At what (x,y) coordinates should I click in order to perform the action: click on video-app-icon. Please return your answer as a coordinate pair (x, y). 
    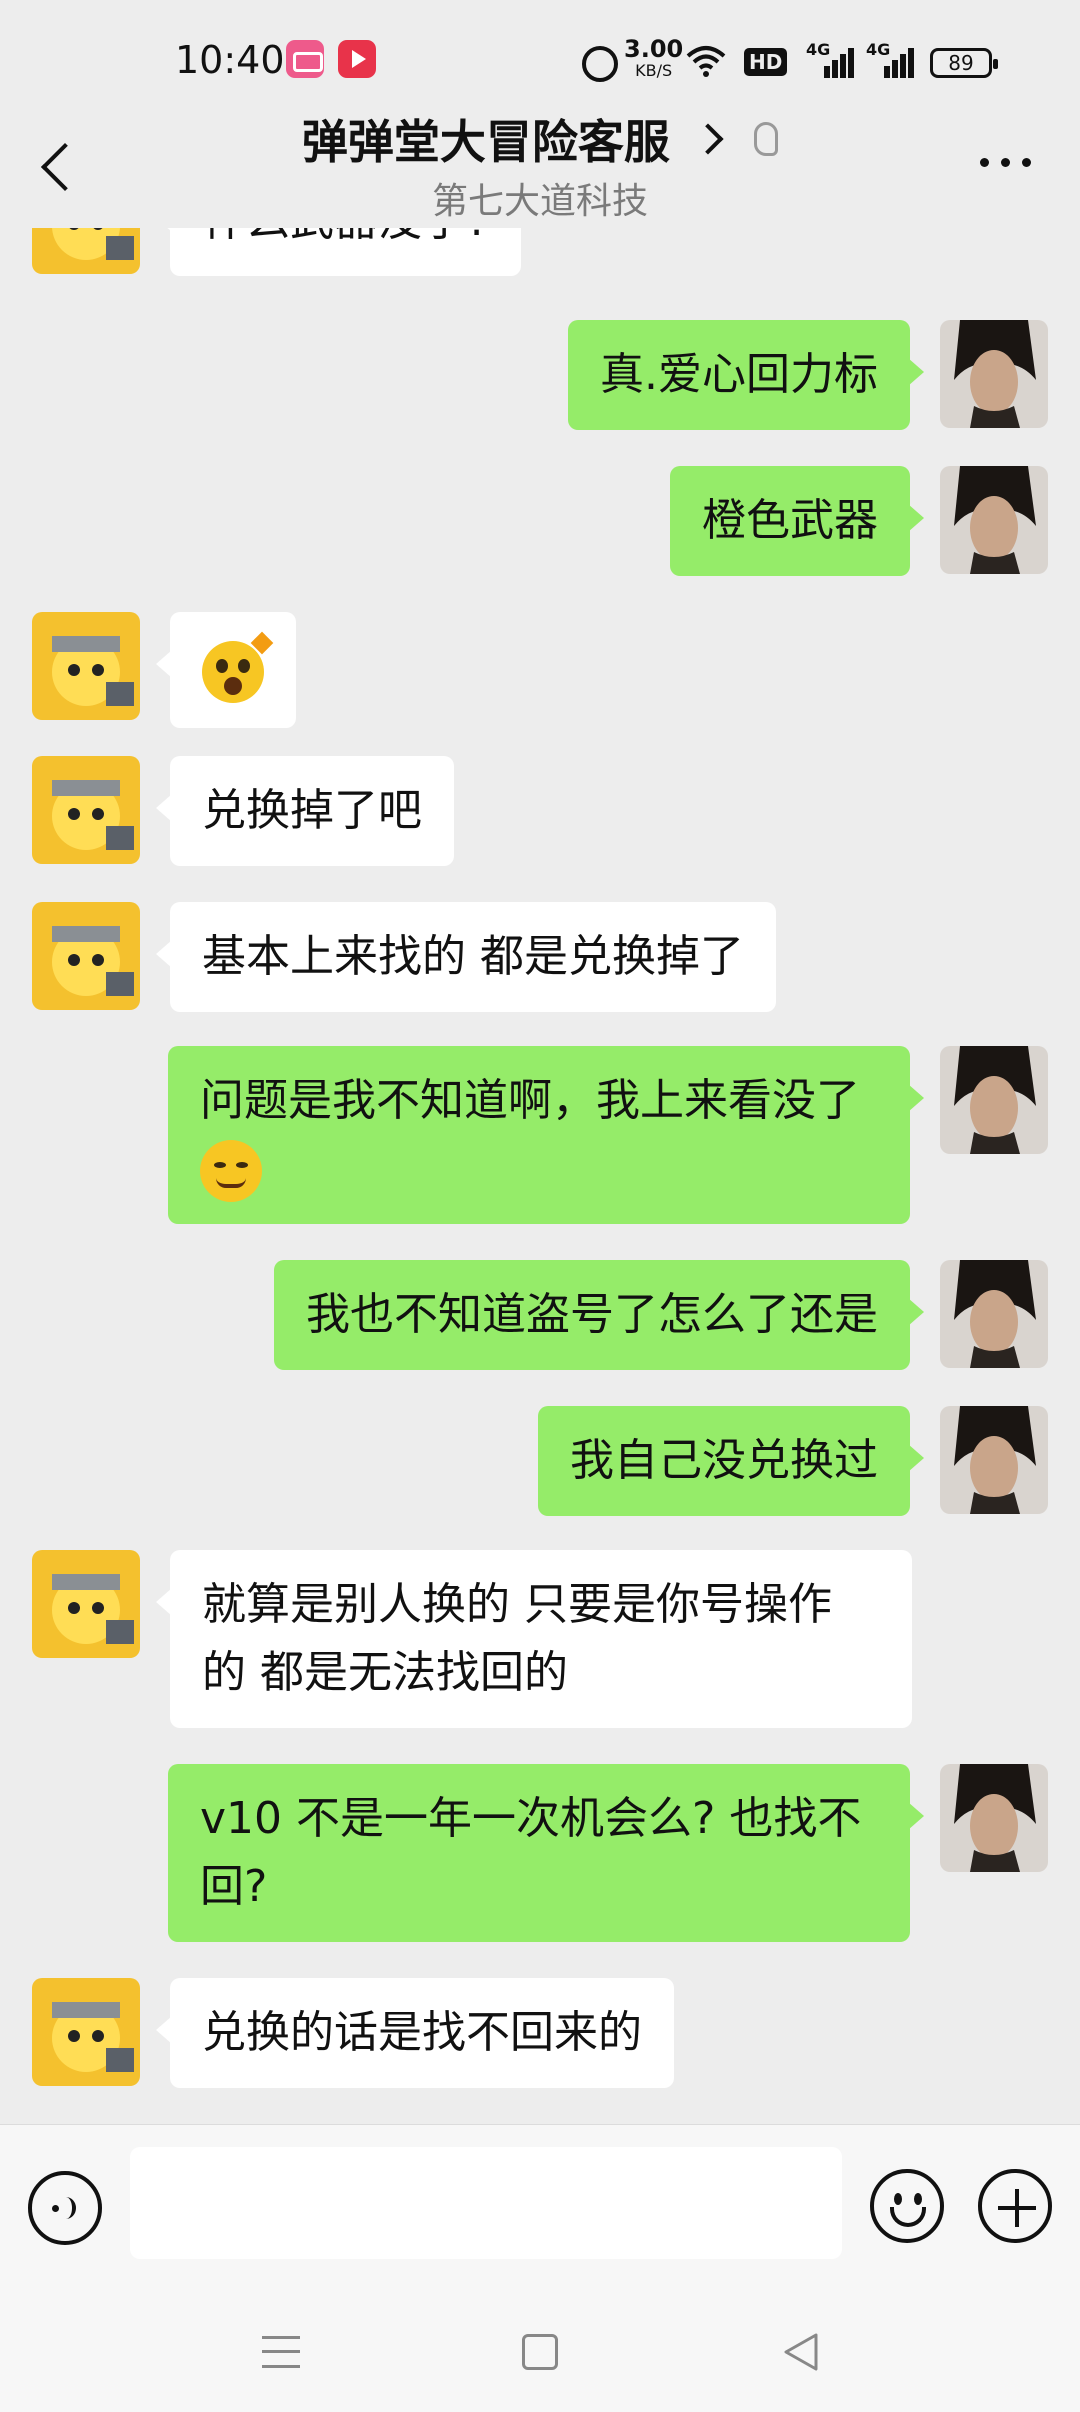
    Looking at the image, I should click on (357, 59).